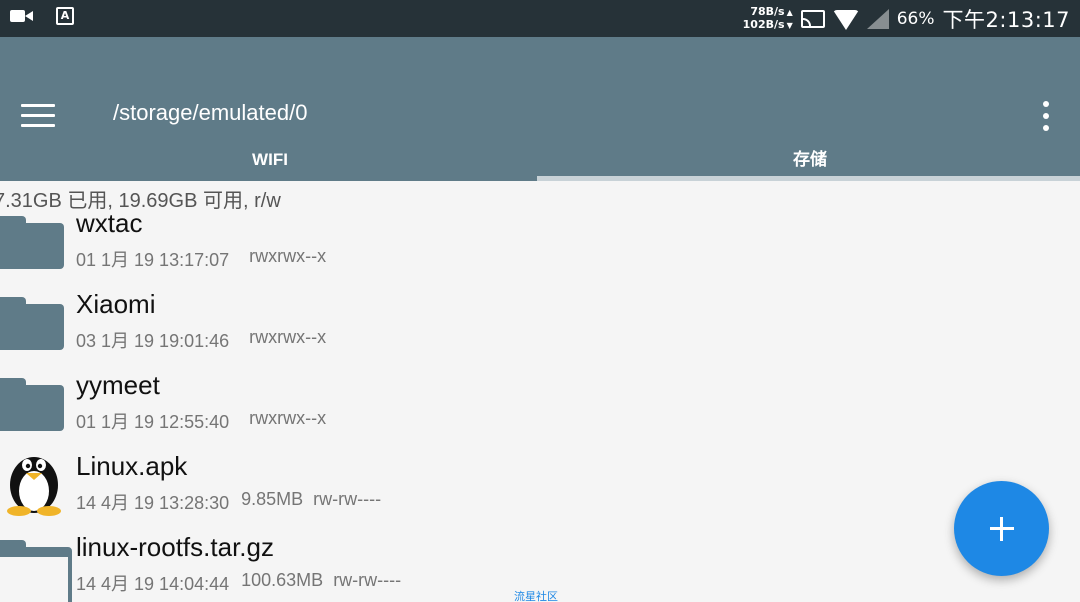 This screenshot has width=1080, height=602. What do you see at coordinates (768, 12) in the screenshot?
I see `net-up-speed: 78B/s` at bounding box center [768, 12].